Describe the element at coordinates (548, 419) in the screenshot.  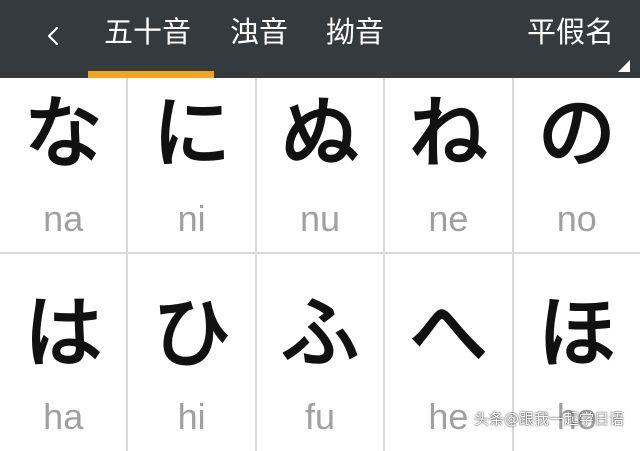
I see `watermark-text: 头条@跟我一起学日语` at that location.